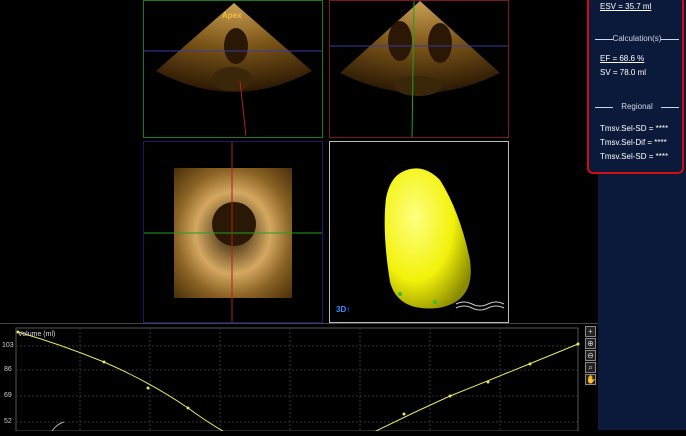 The width and height of the screenshot is (686, 436). I want to click on short-axis-ultrasound-image, so click(233, 232).